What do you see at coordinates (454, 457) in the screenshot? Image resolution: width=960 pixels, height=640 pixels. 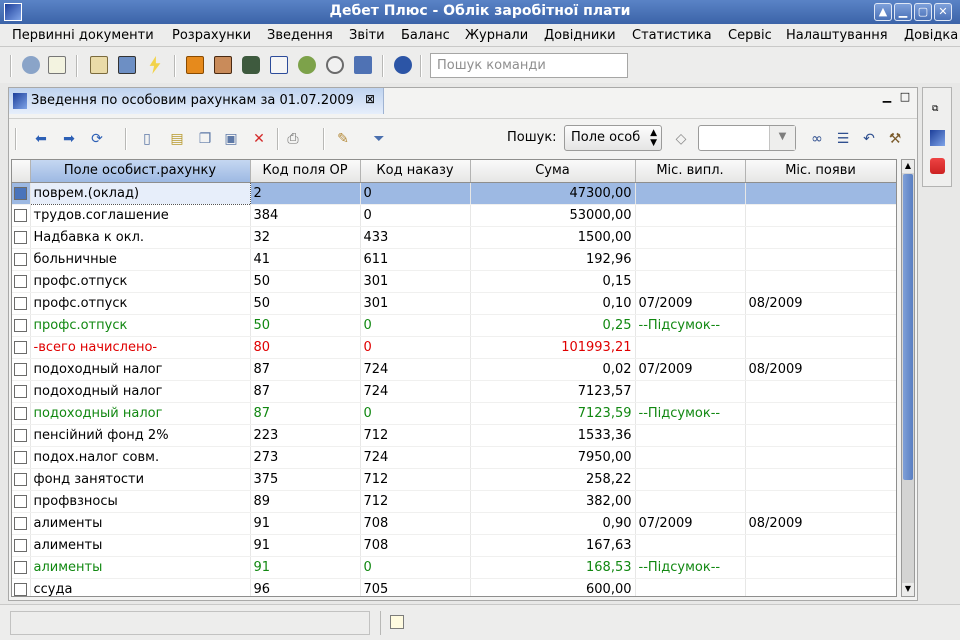 I see `table-row: подох.налог совм. 273 724 7950,00` at bounding box center [454, 457].